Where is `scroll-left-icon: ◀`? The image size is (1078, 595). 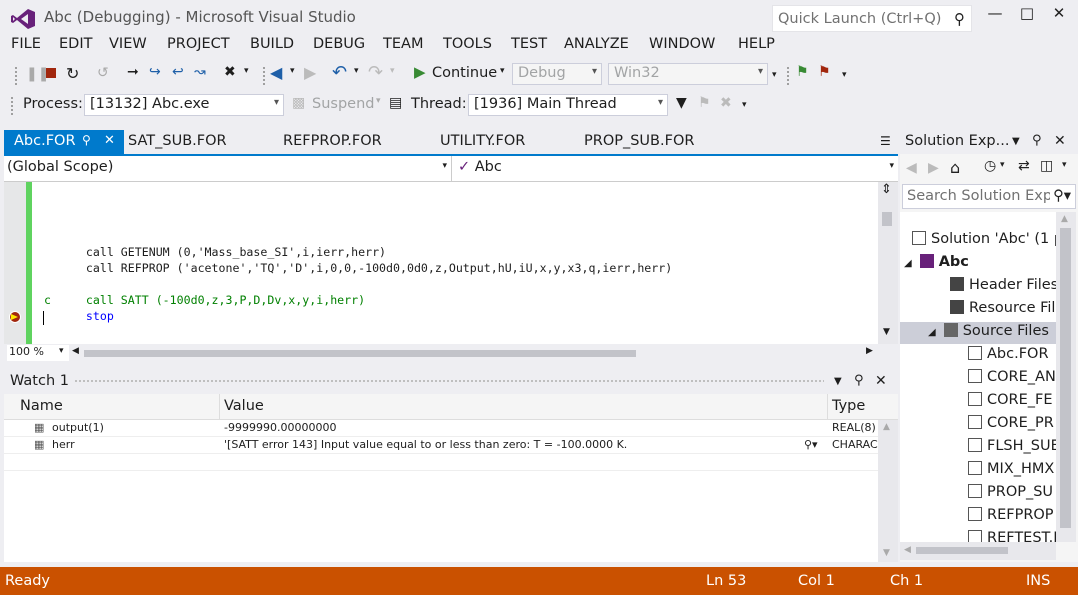
scroll-left-icon: ◀ is located at coordinates (907, 550).